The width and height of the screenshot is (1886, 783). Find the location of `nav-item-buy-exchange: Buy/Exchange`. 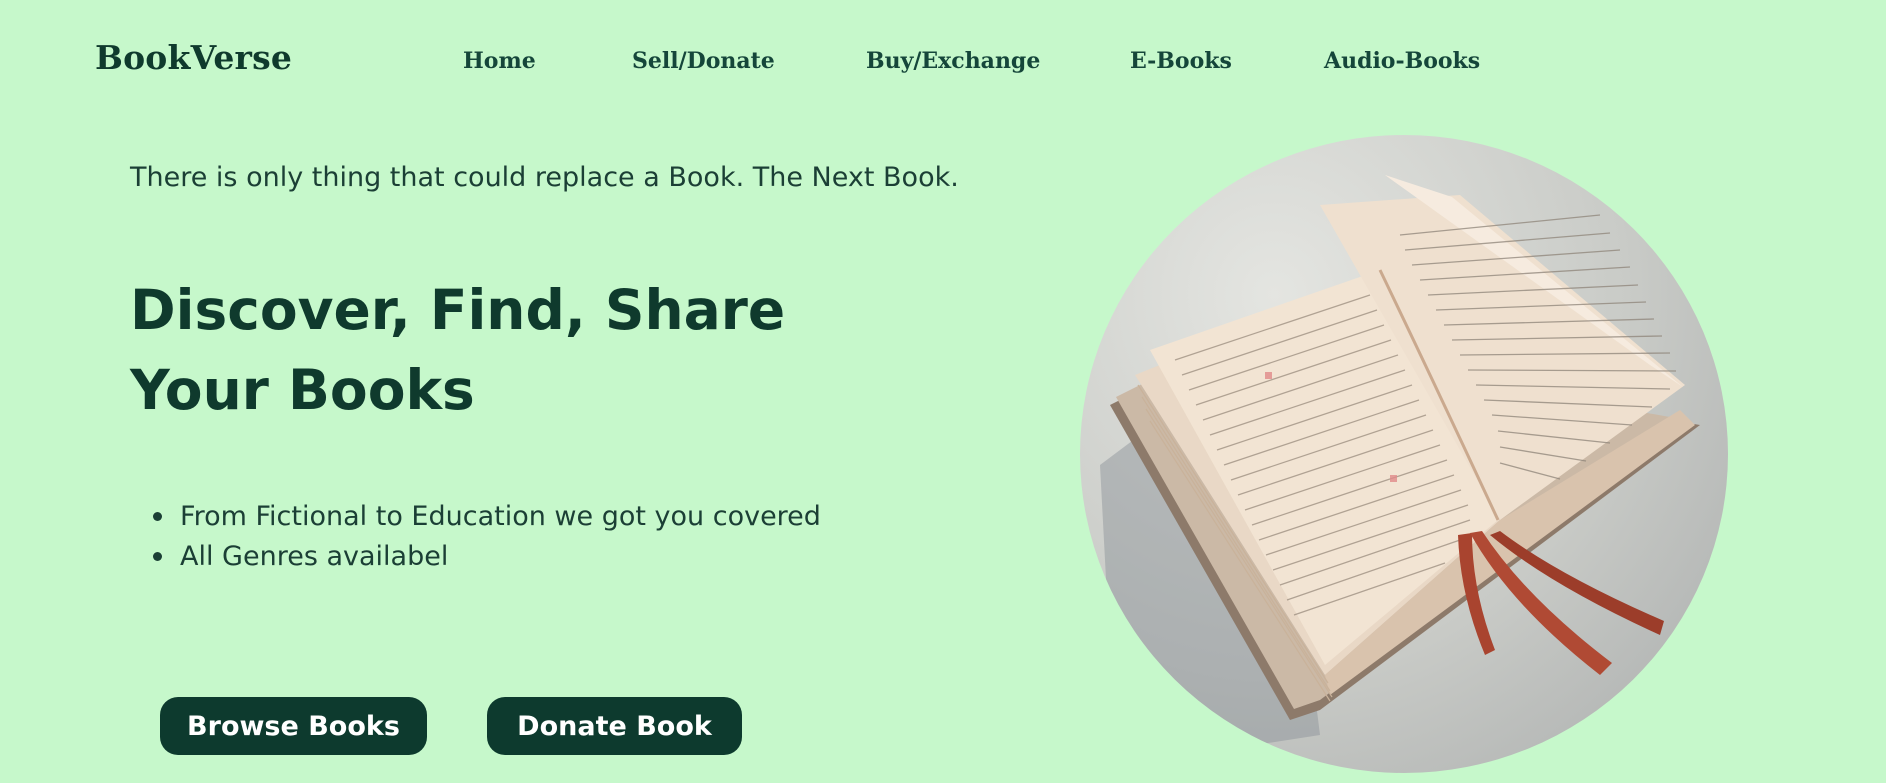

nav-item-buy-exchange: Buy/Exchange is located at coordinates (953, 61).